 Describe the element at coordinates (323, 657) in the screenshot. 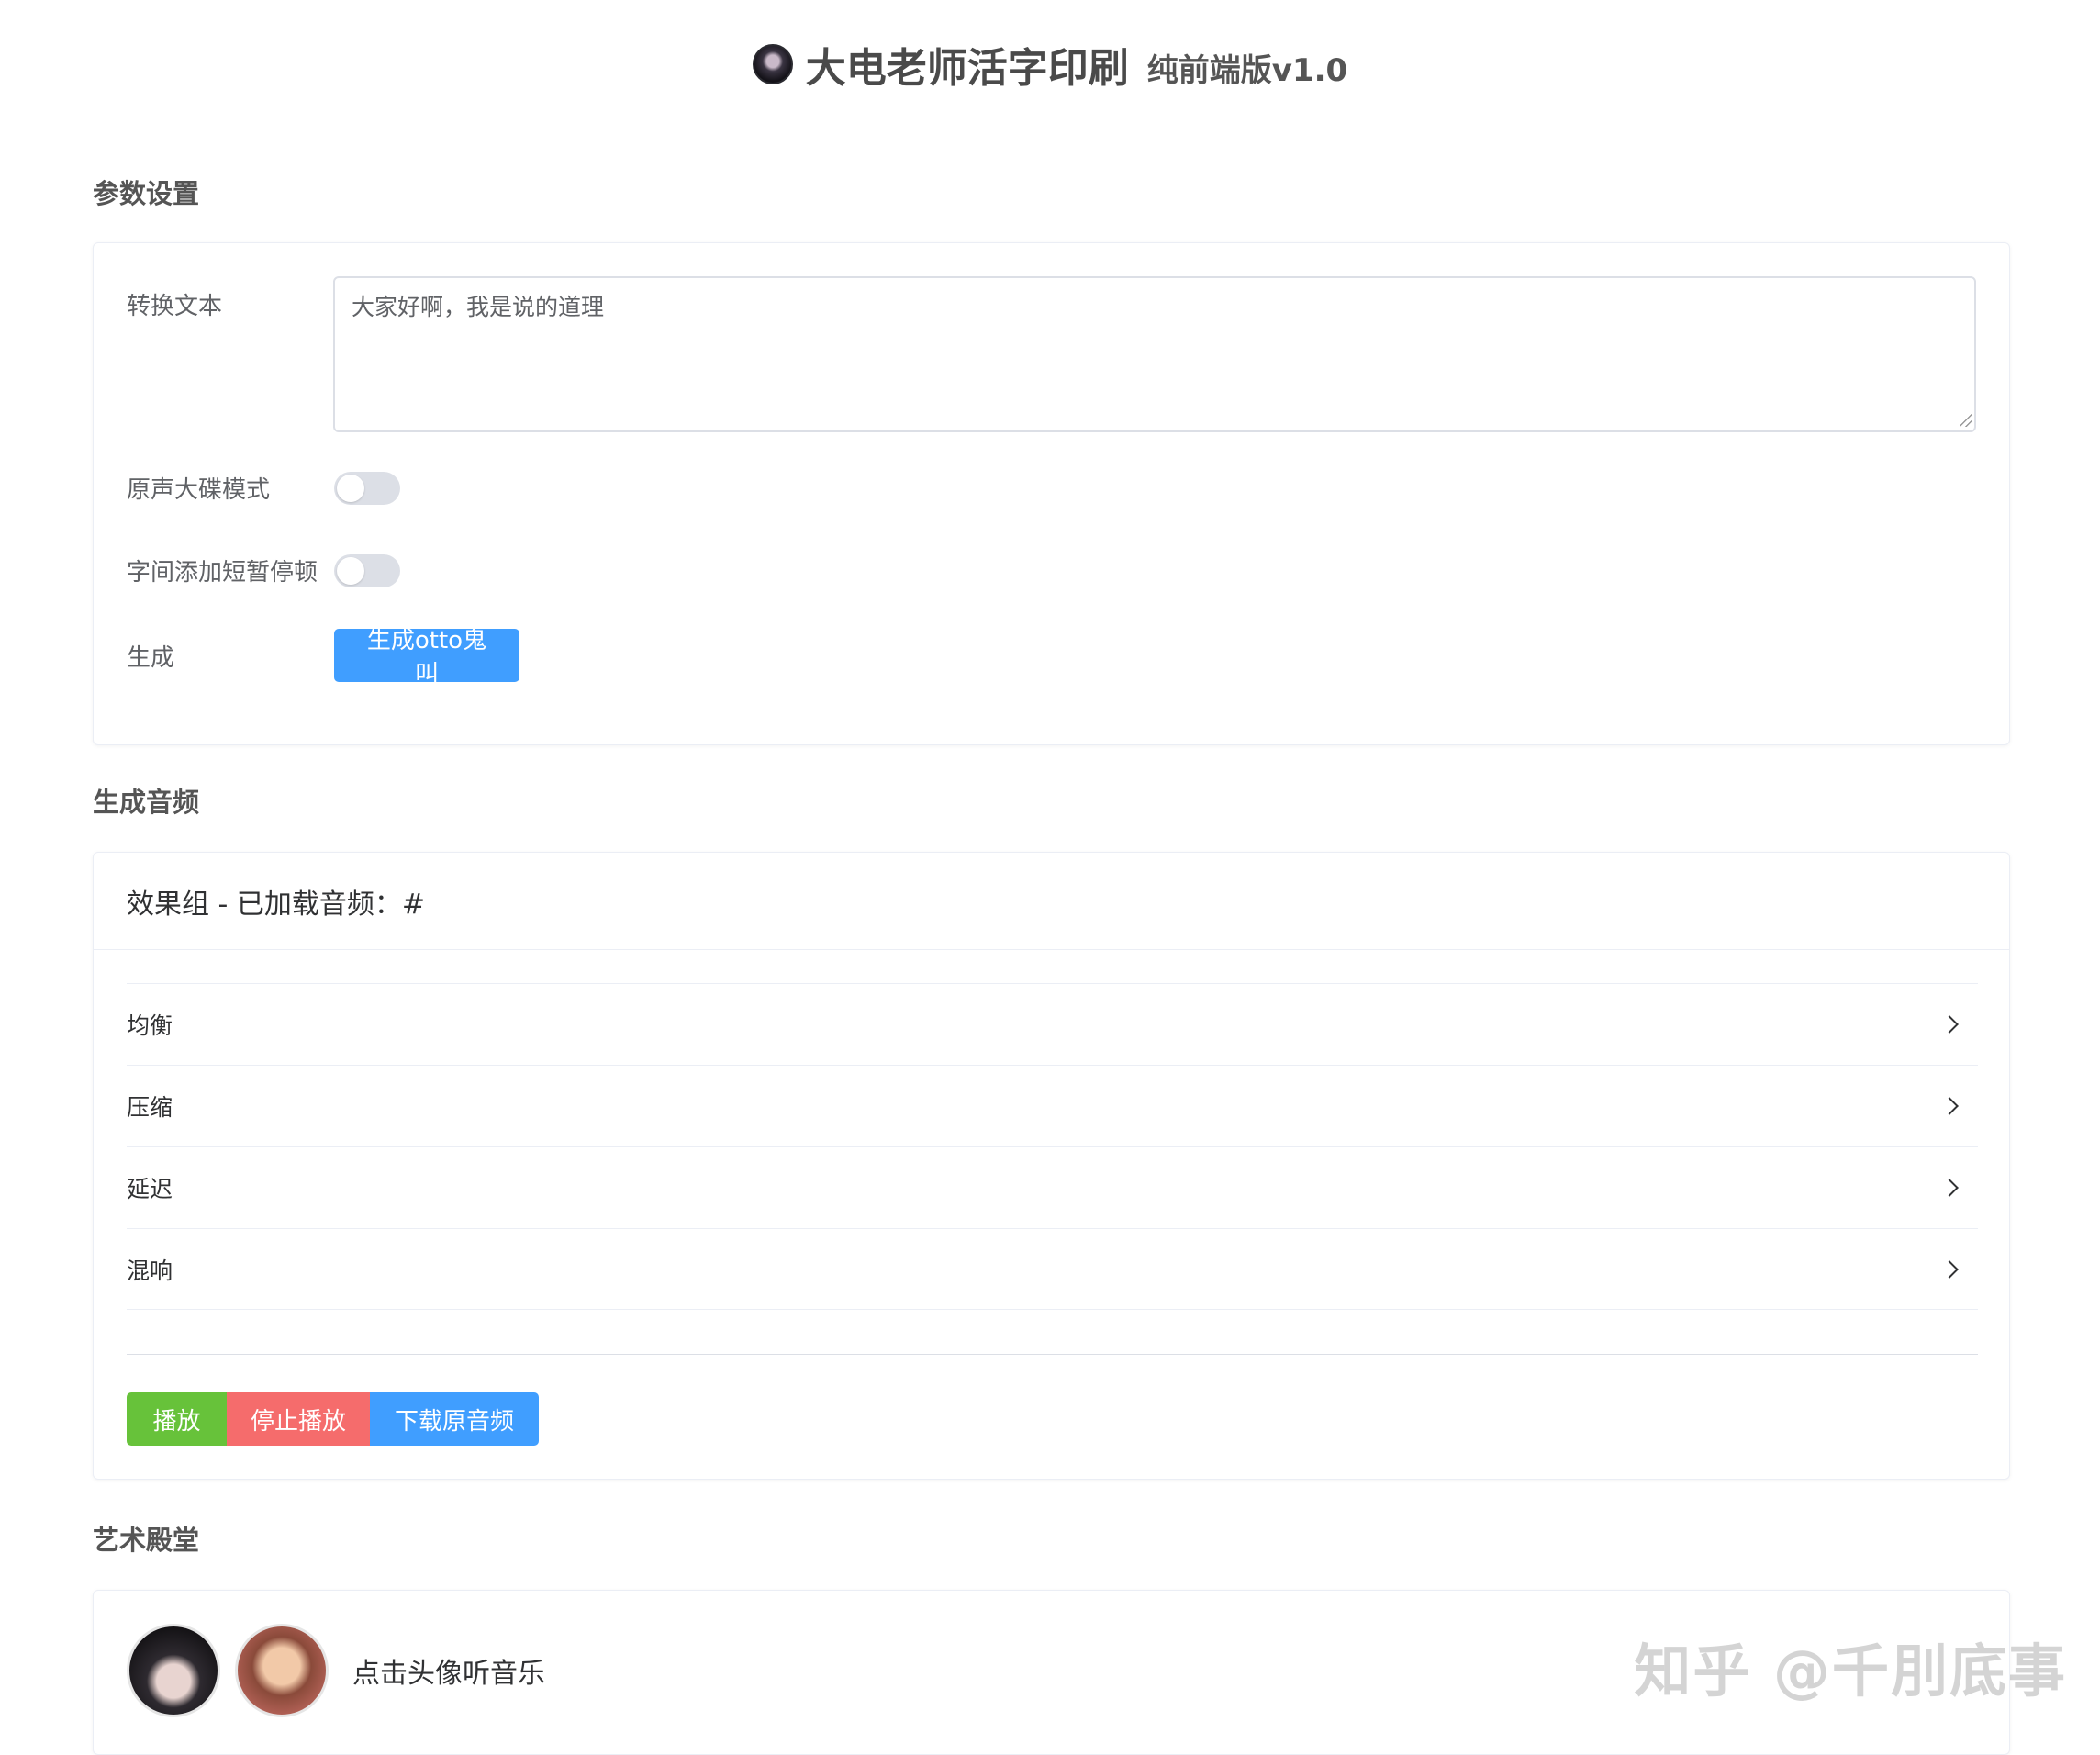

I see `generate-row: 生成 生成otto鬼叫` at that location.